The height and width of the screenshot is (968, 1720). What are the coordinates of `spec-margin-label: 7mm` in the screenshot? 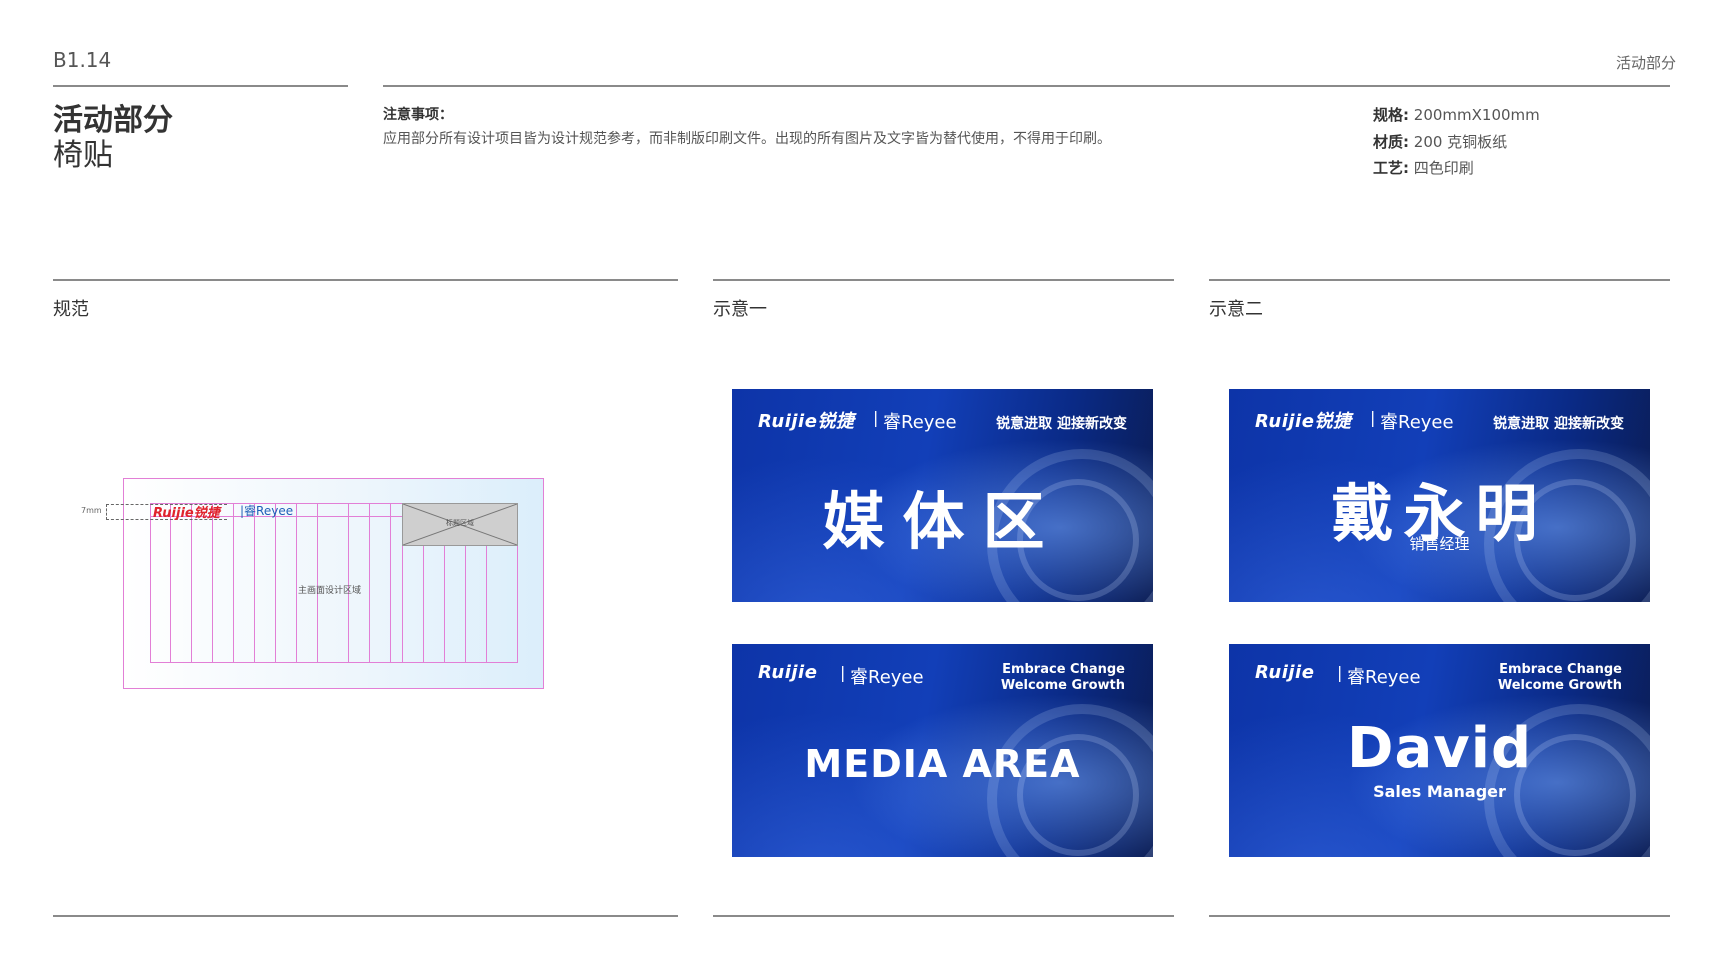 It's located at (91, 510).